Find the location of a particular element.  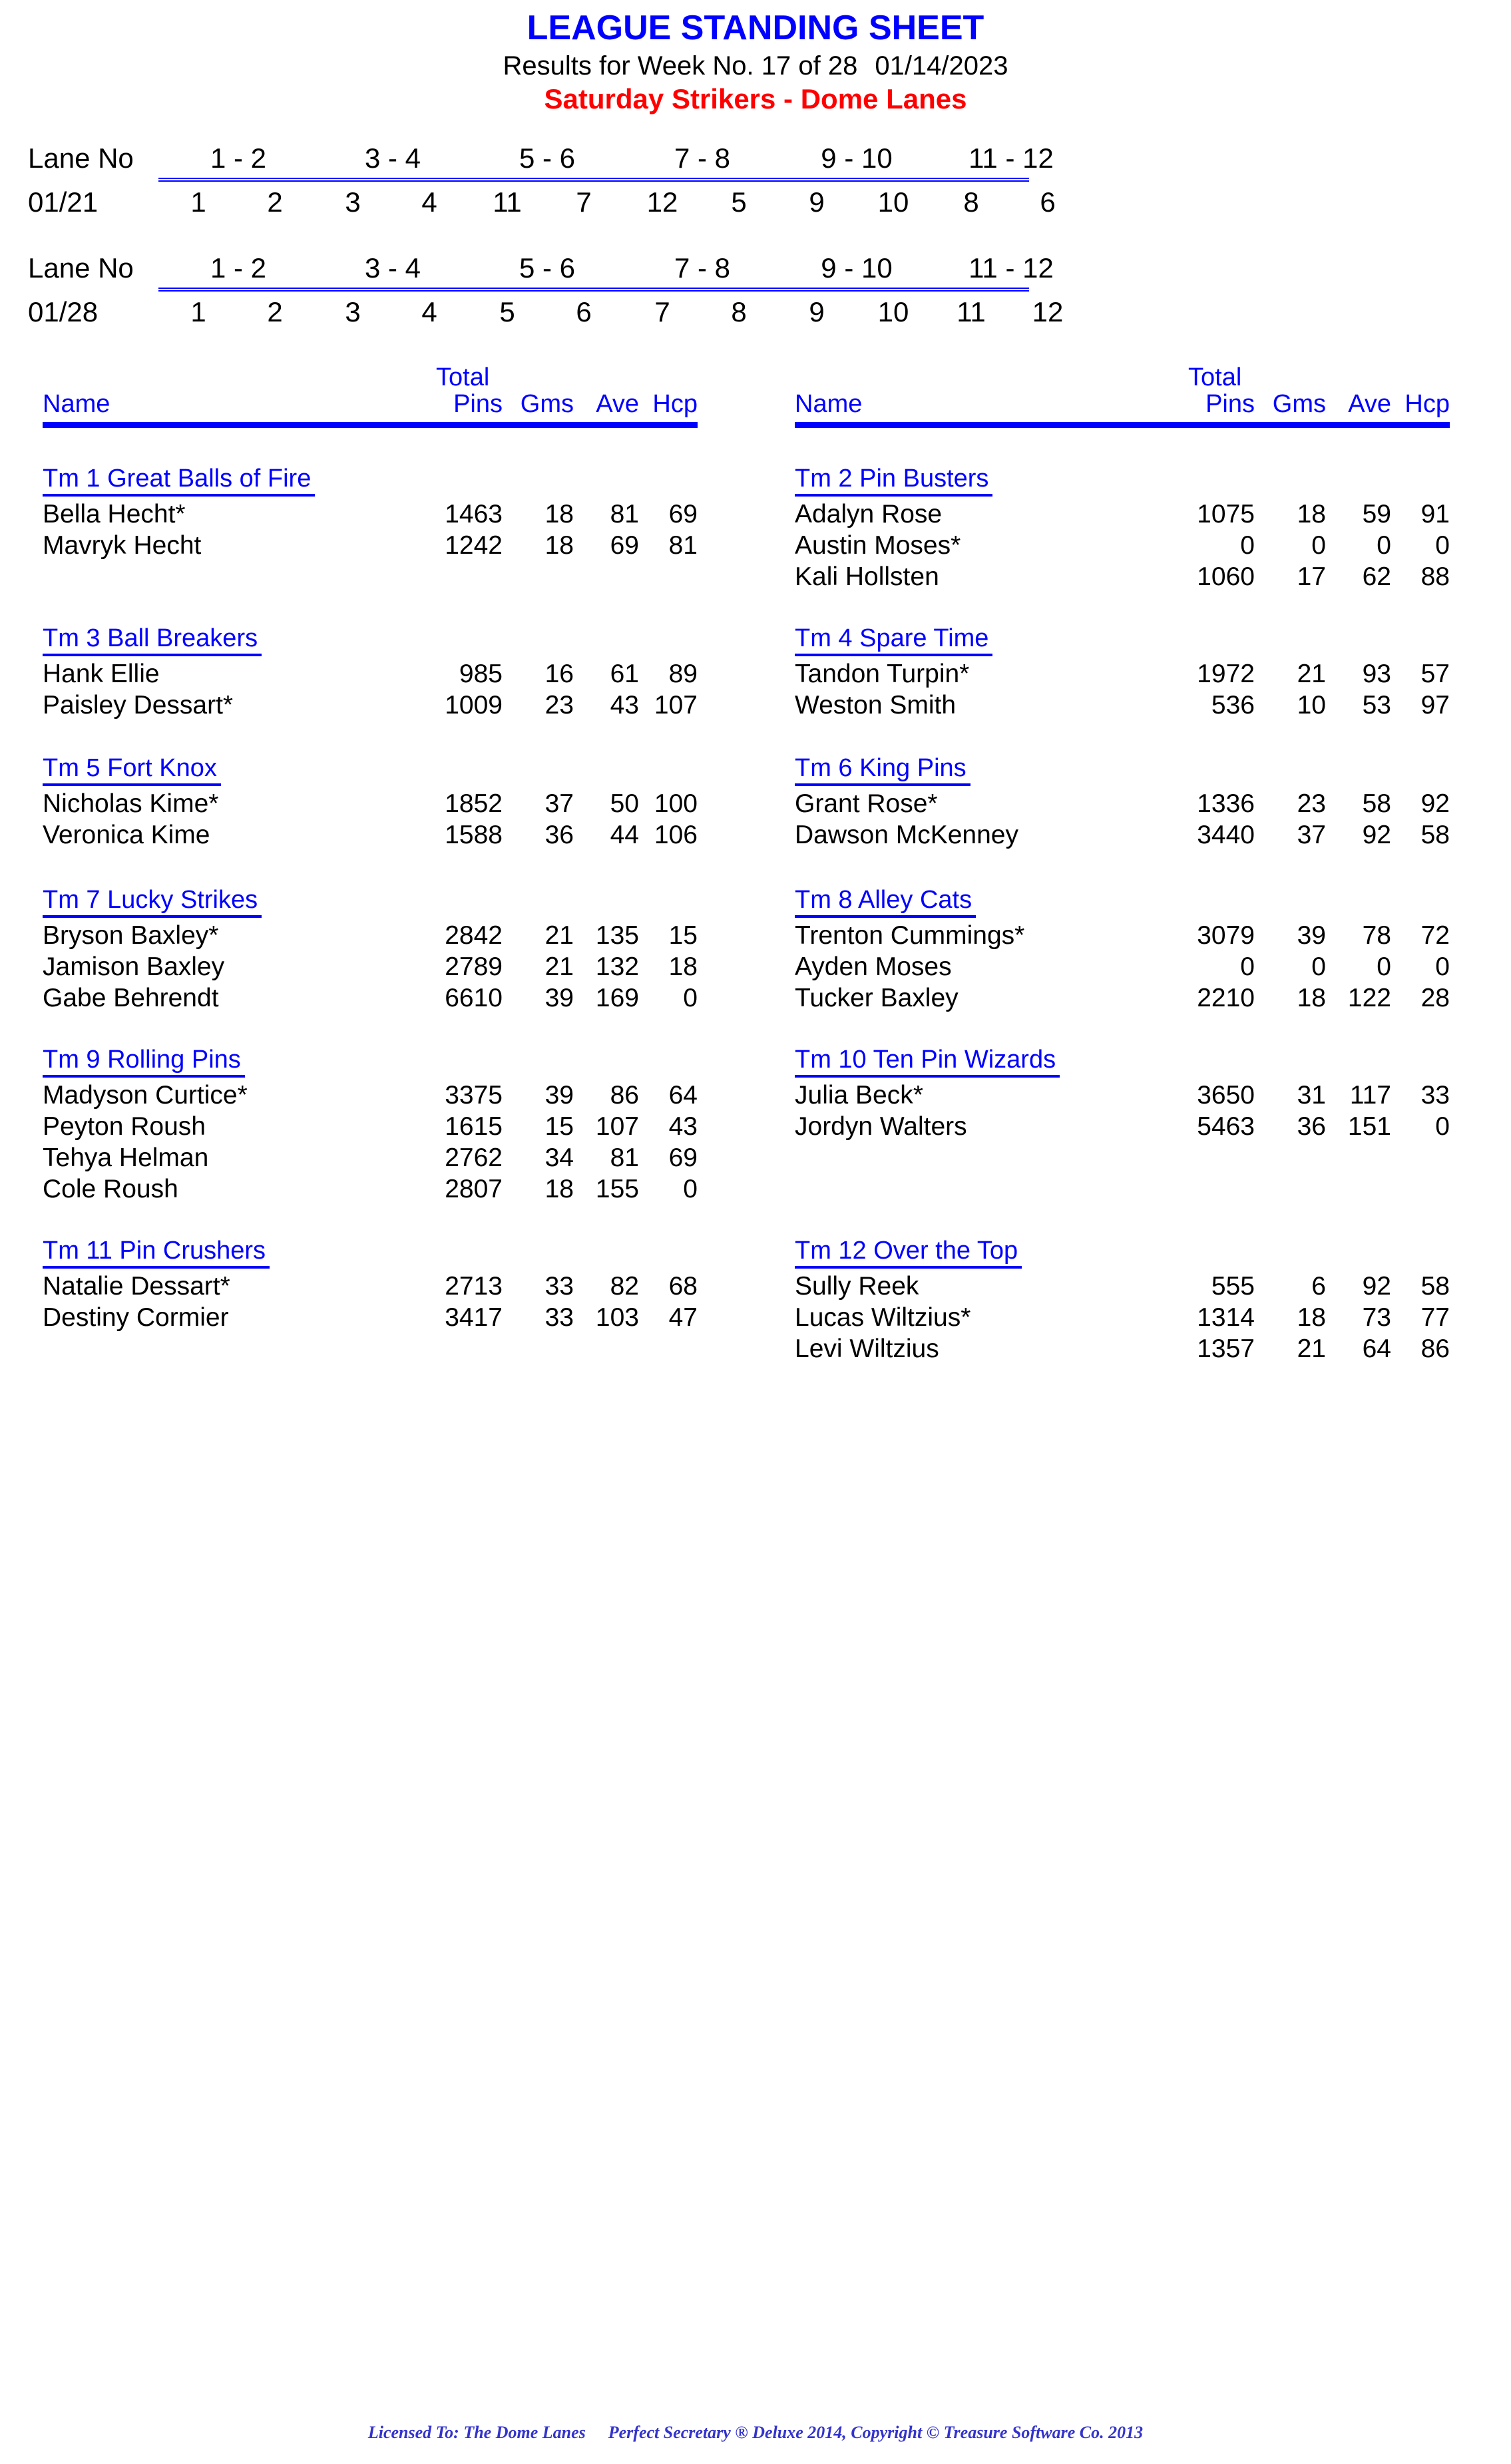

team-name: Tm 6 King Pins is located at coordinates (881, 768).